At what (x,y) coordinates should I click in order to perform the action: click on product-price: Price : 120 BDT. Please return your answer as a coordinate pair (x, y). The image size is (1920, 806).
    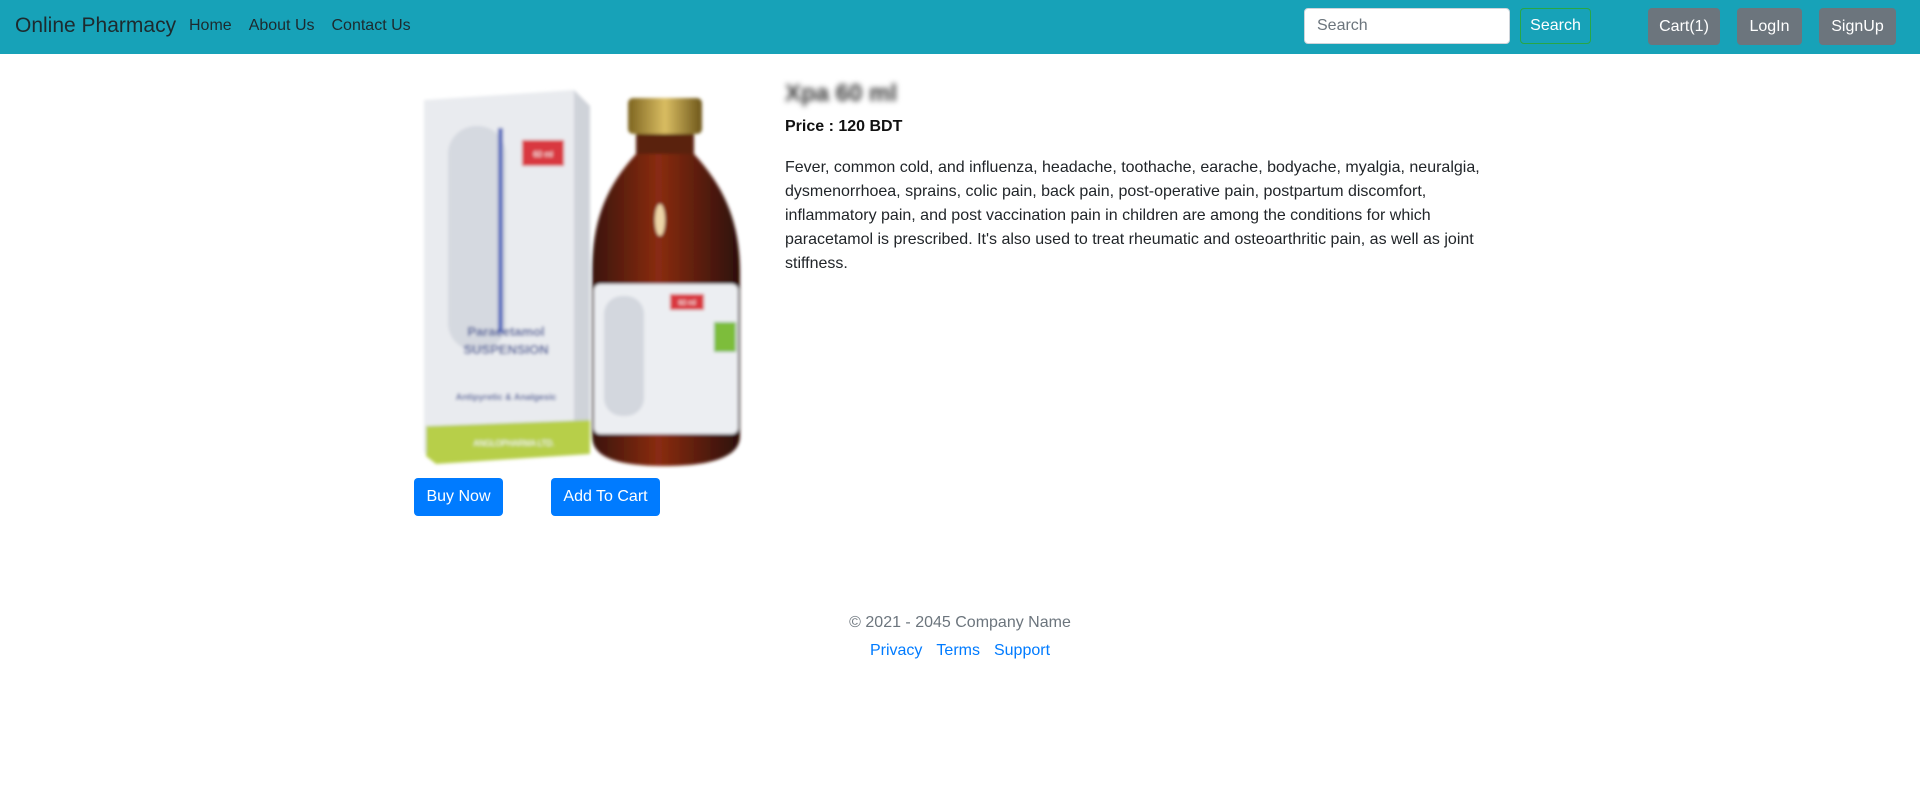
    Looking at the image, I should click on (844, 126).